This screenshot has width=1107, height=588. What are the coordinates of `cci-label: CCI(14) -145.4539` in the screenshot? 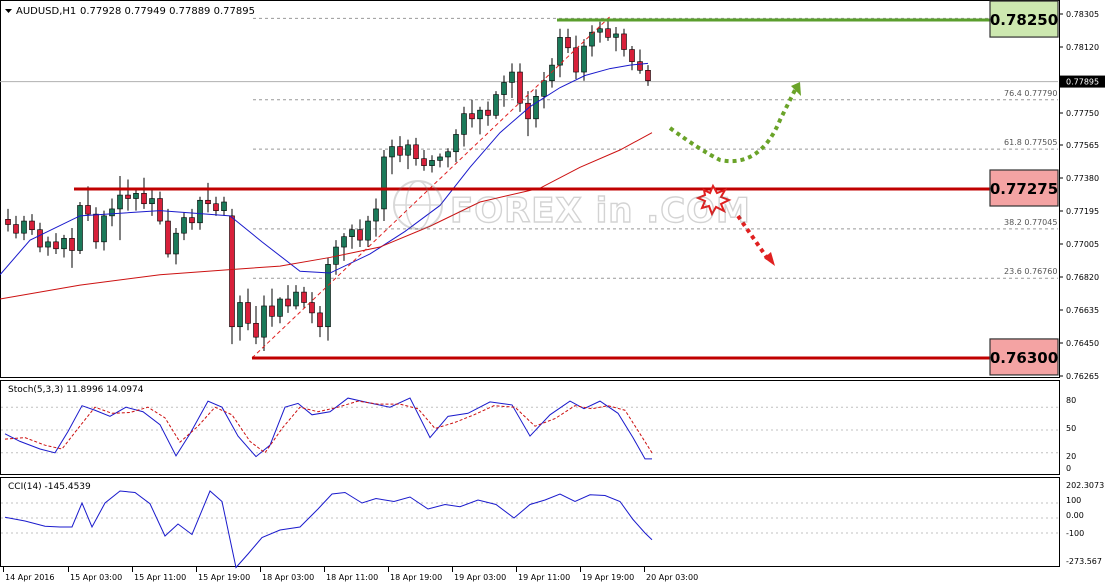 It's located at (49, 487).